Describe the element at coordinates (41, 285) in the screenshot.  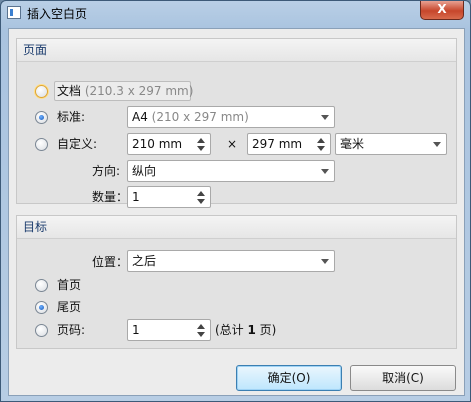
I see `first-page-radio` at that location.